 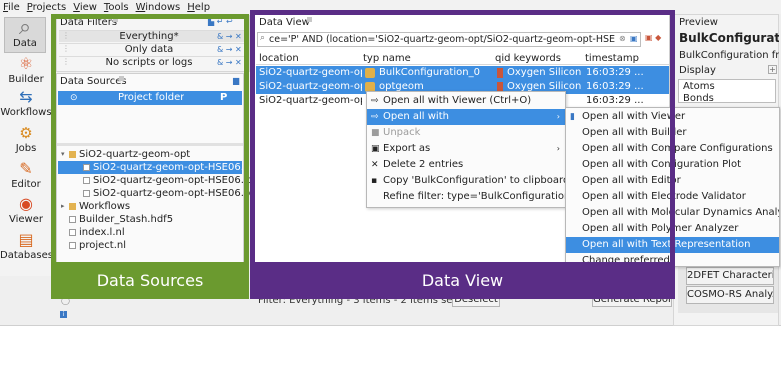 What do you see at coordinates (26, 219) in the screenshot?
I see `tool-label: Viewer` at bounding box center [26, 219].